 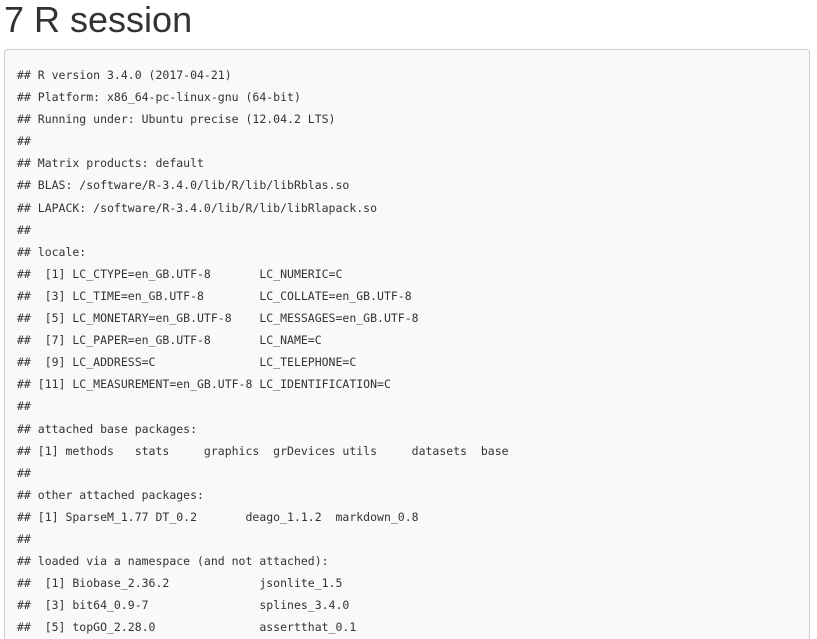 What do you see at coordinates (110, 494) in the screenshot?
I see `code-line: ## other attached packages:` at bounding box center [110, 494].